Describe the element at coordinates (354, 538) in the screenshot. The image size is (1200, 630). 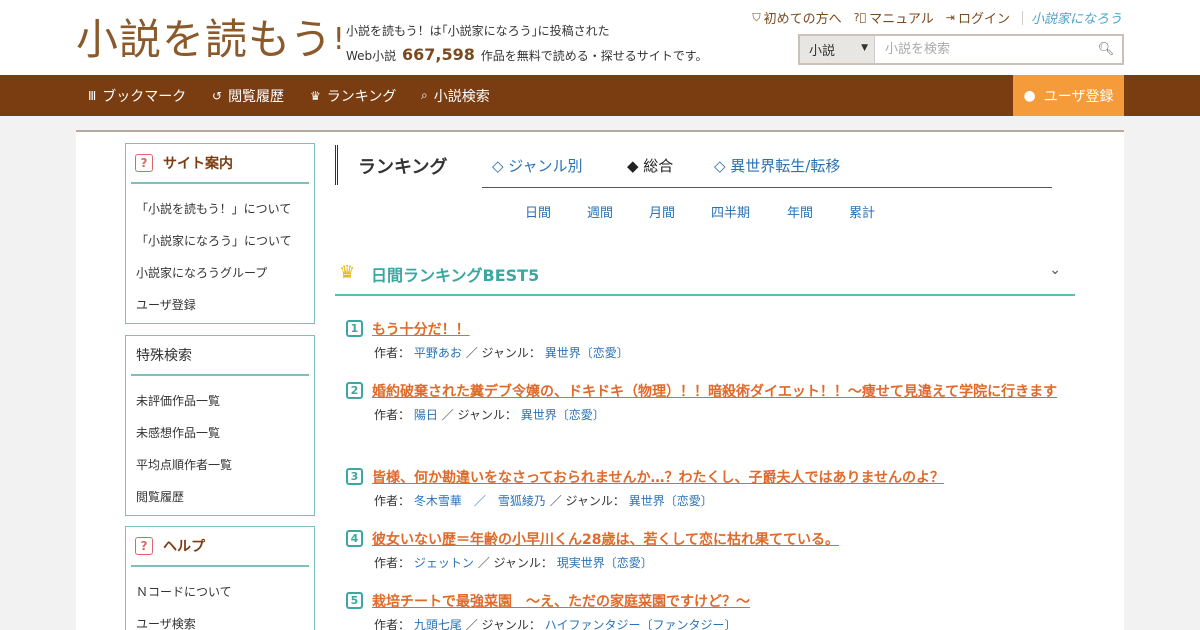
I see `rank-badge: 4` at that location.